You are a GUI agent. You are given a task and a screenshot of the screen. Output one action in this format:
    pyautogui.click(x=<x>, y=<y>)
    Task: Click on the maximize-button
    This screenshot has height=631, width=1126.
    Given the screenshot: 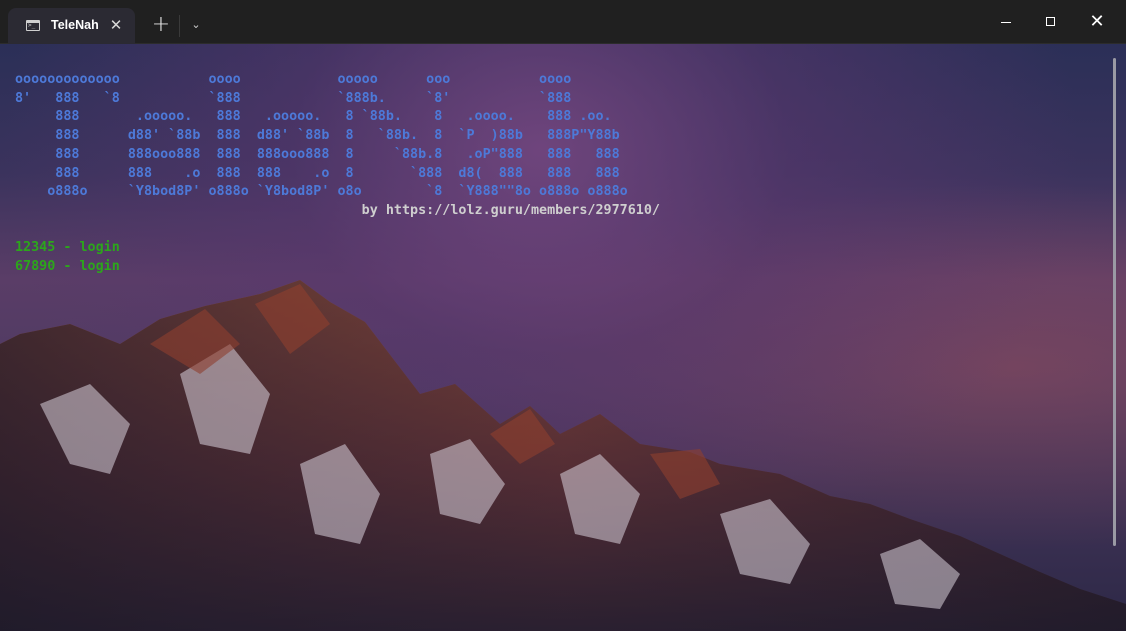 What is the action you would take?
    pyautogui.click(x=1051, y=22)
    